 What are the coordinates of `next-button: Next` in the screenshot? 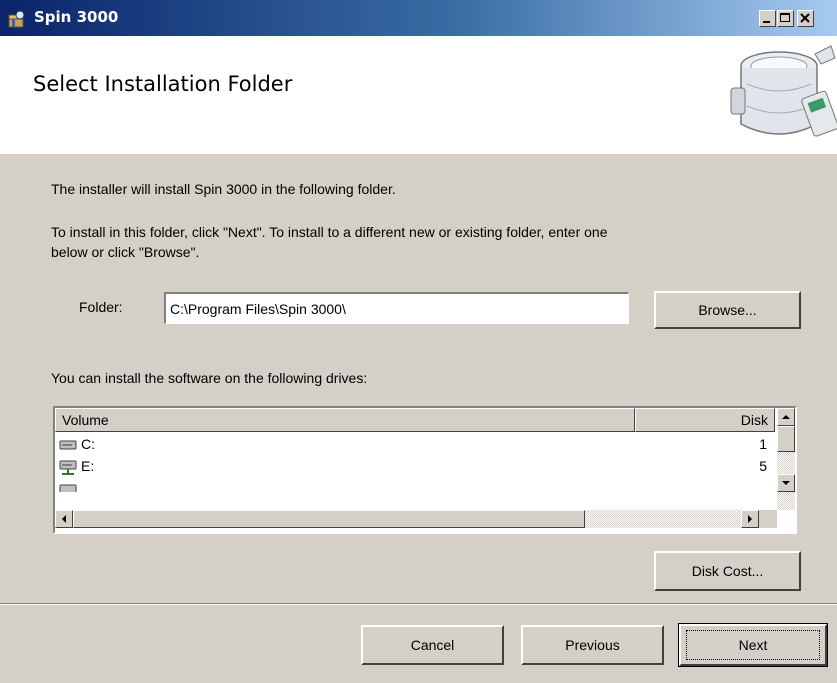 It's located at (753, 645).